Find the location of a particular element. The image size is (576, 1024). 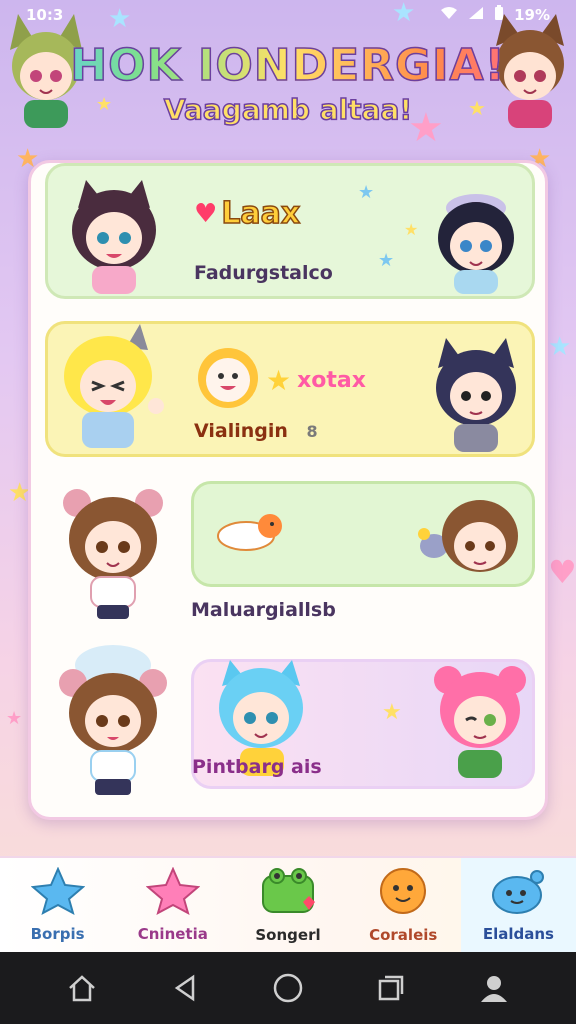

nav-item-3: Songerl is located at coordinates (287, 905).